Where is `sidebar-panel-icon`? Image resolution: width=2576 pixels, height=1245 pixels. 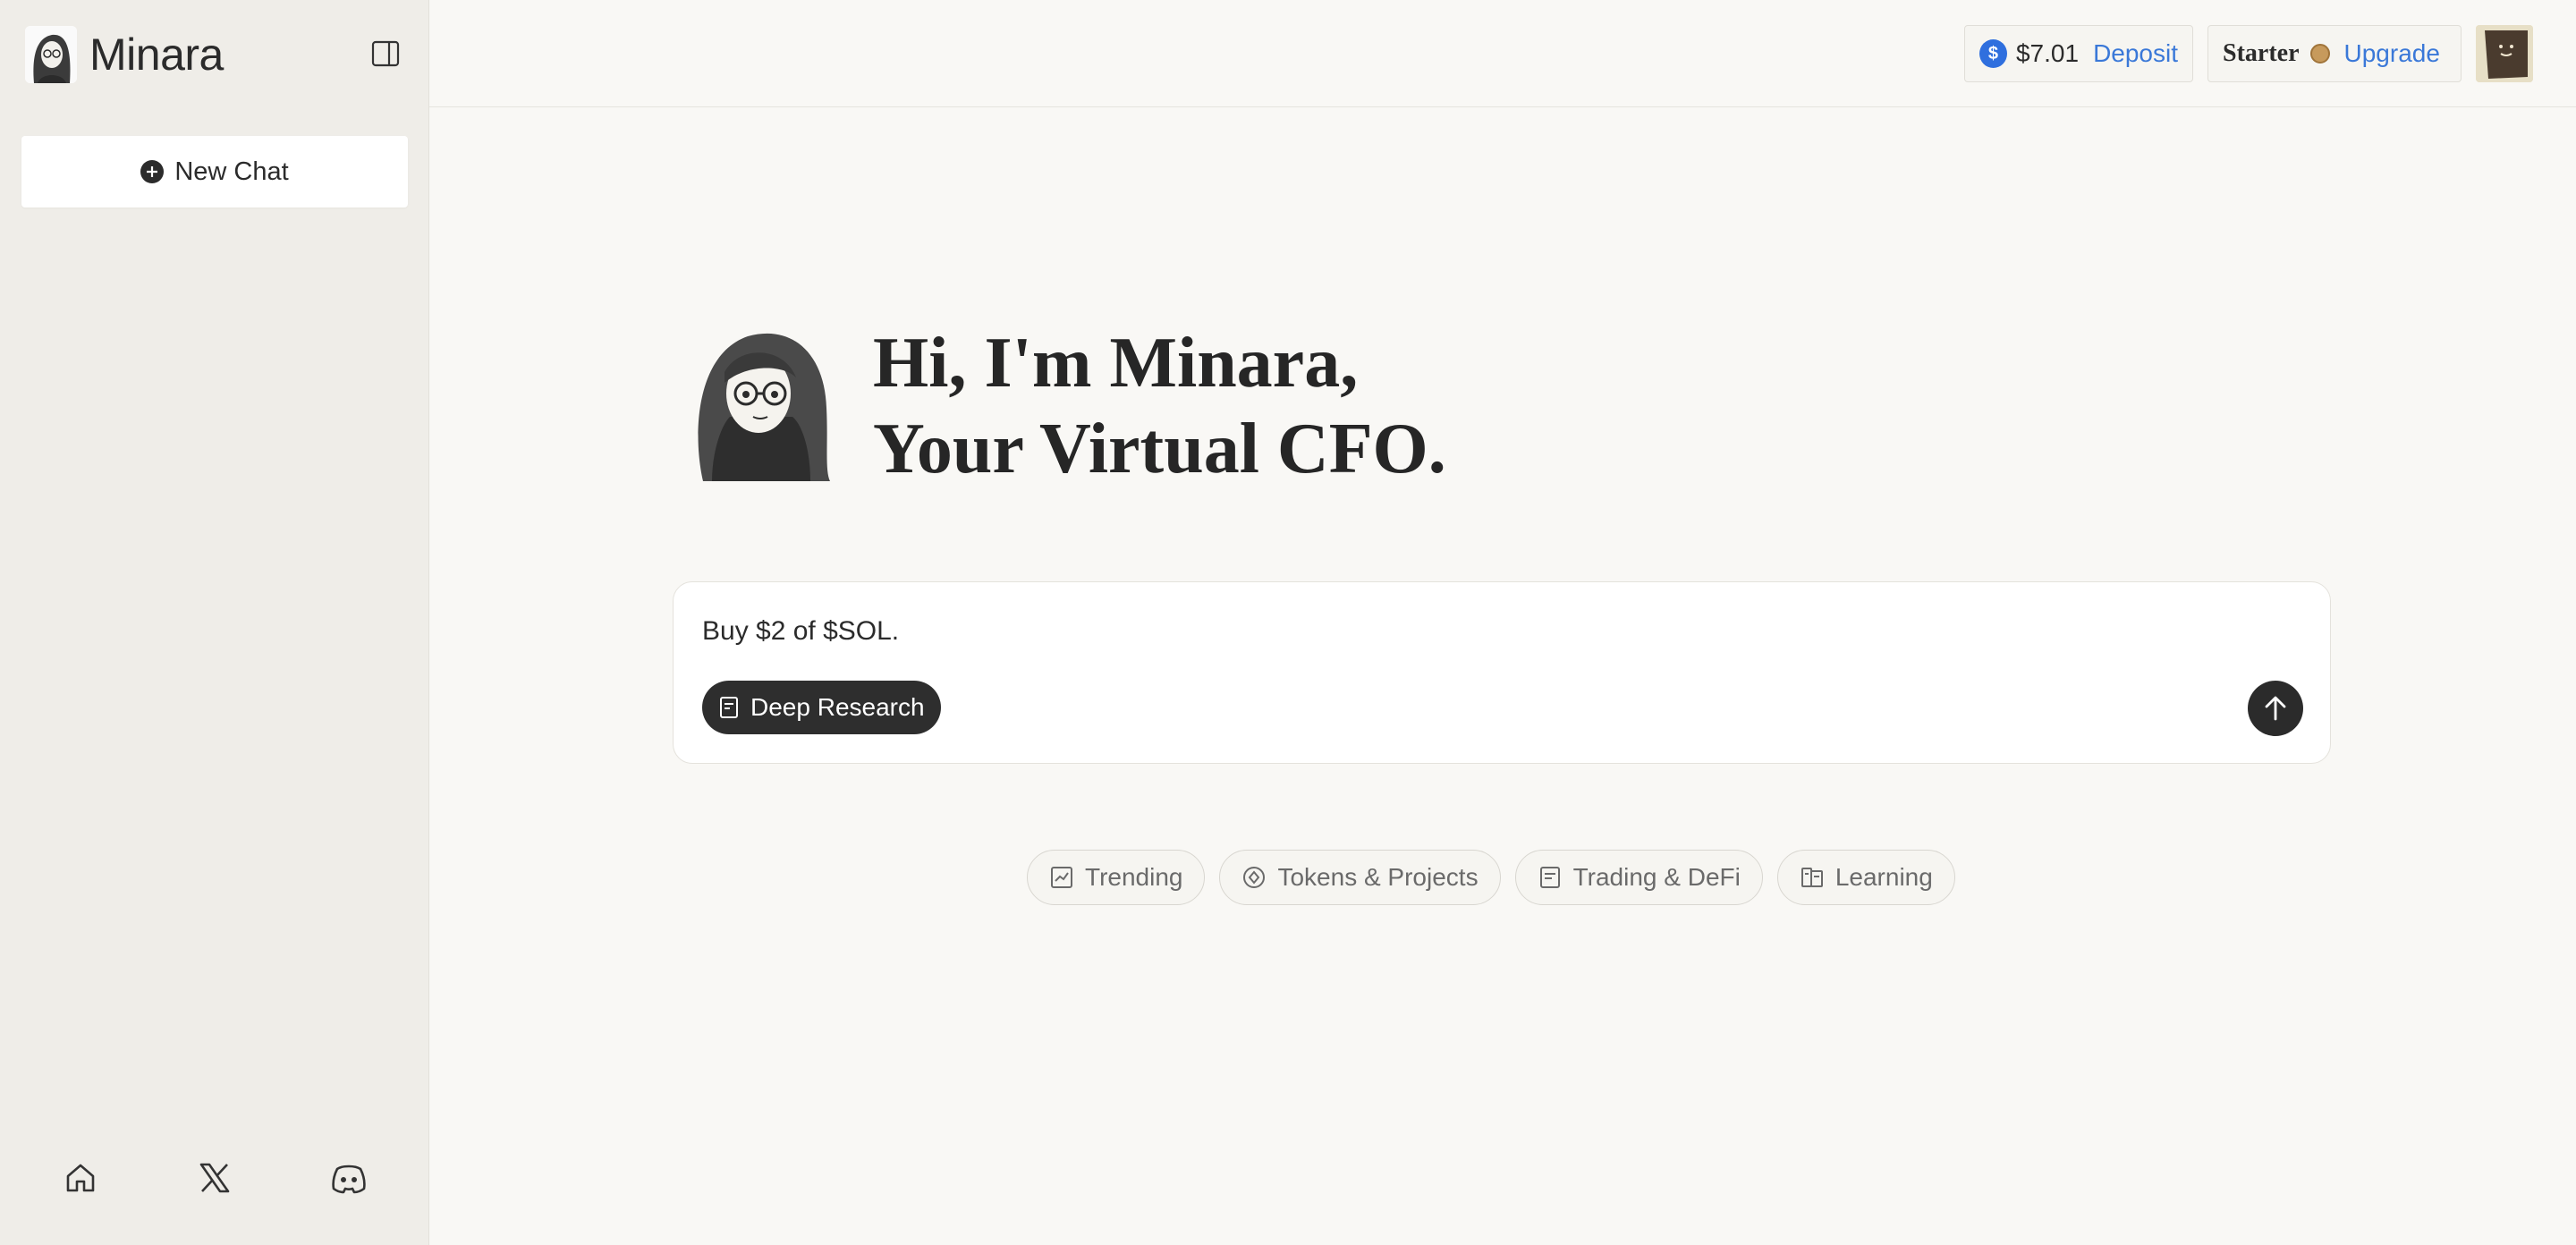
sidebar-panel-icon is located at coordinates (385, 54).